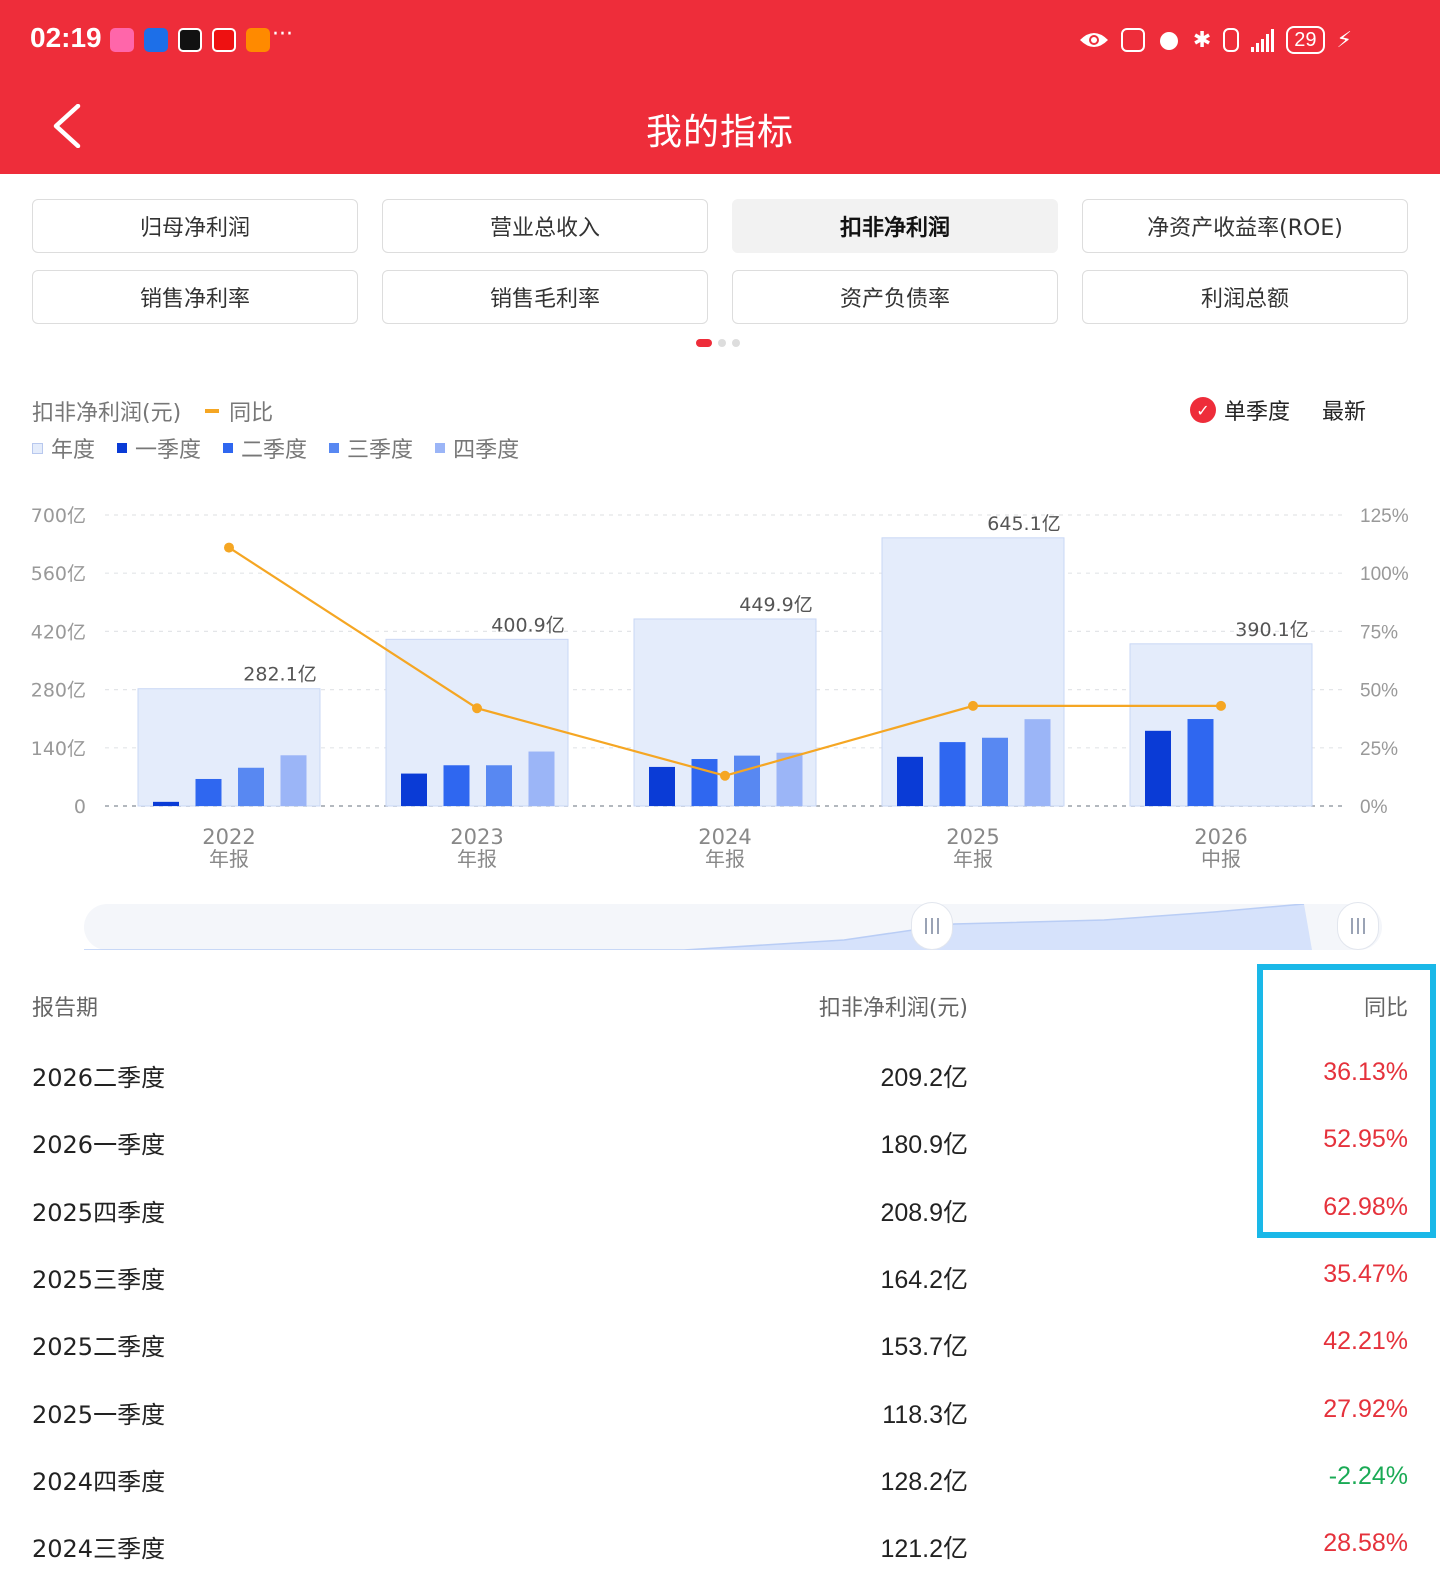 Image resolution: width=1440 pixels, height=1569 pixels. I want to click on tab-deducted-net-profit: 扣非净利润, so click(895, 226).